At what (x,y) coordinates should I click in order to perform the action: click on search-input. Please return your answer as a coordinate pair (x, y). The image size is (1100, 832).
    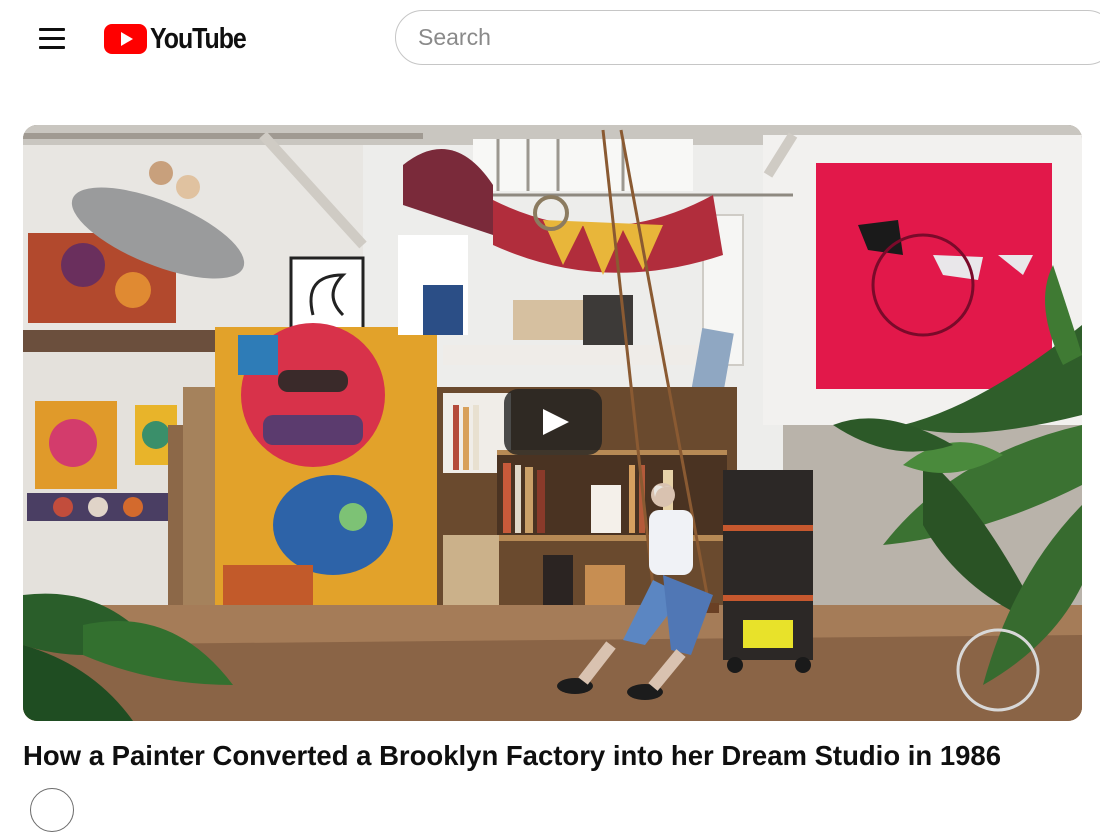
    Looking at the image, I should click on (747, 37).